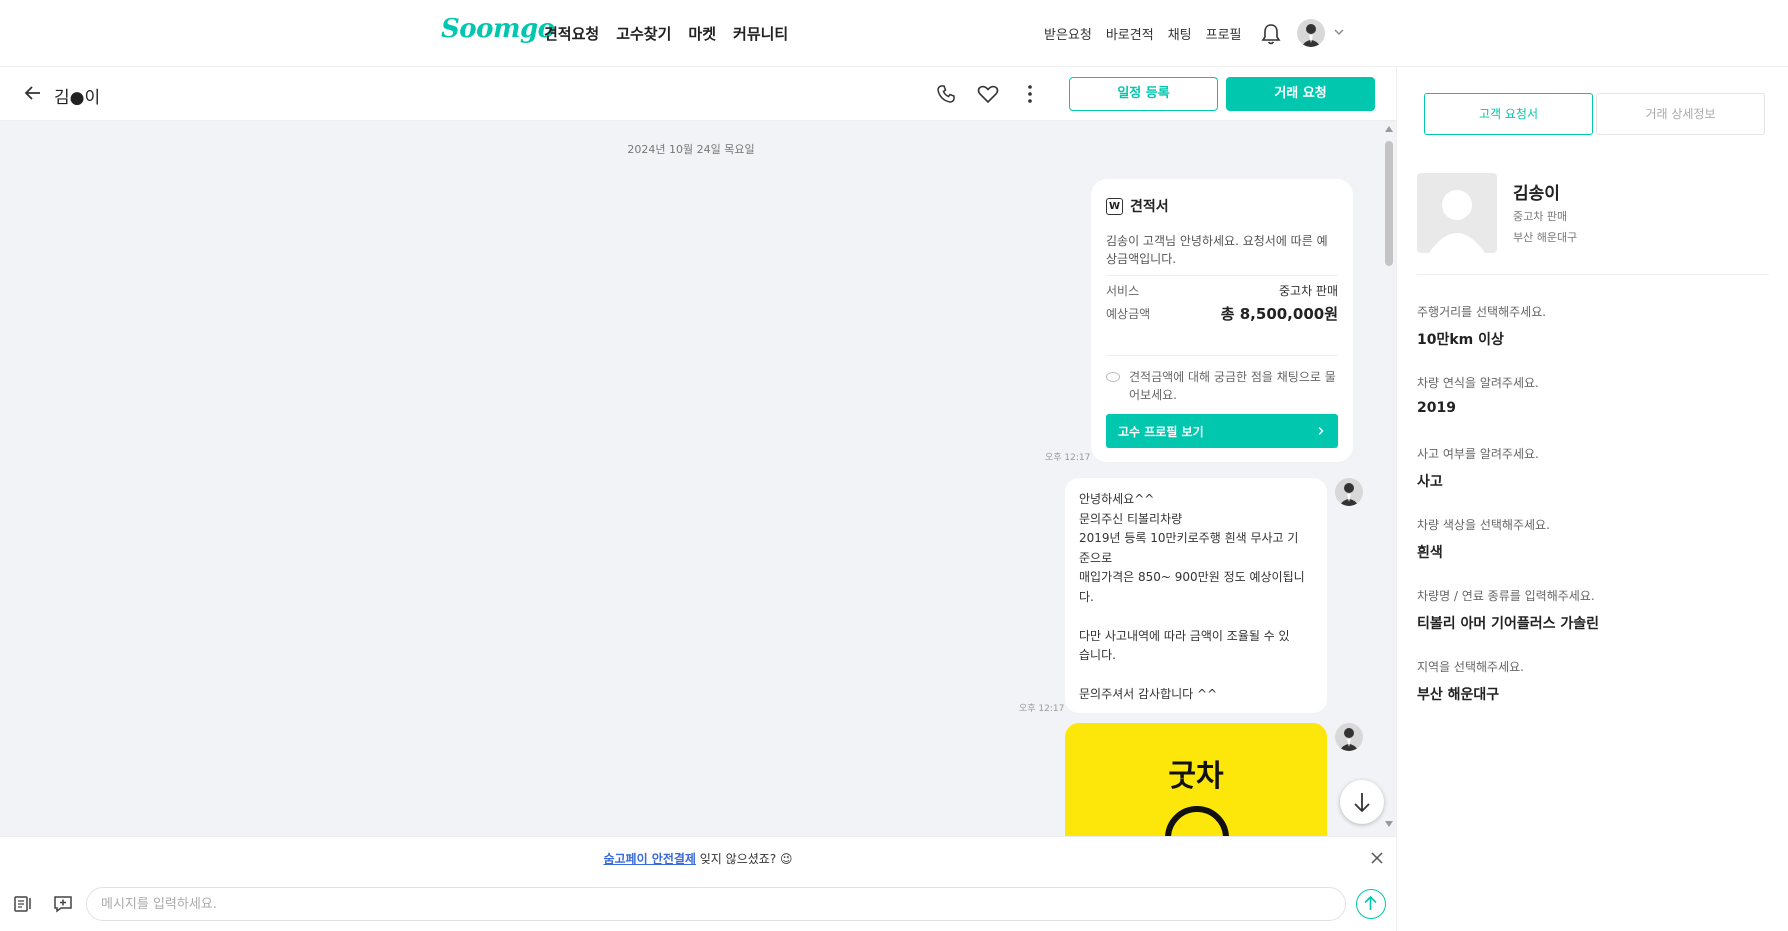 The image size is (1788, 931). I want to click on qa-question: 사고 여부를 알려주세요., so click(1478, 454).